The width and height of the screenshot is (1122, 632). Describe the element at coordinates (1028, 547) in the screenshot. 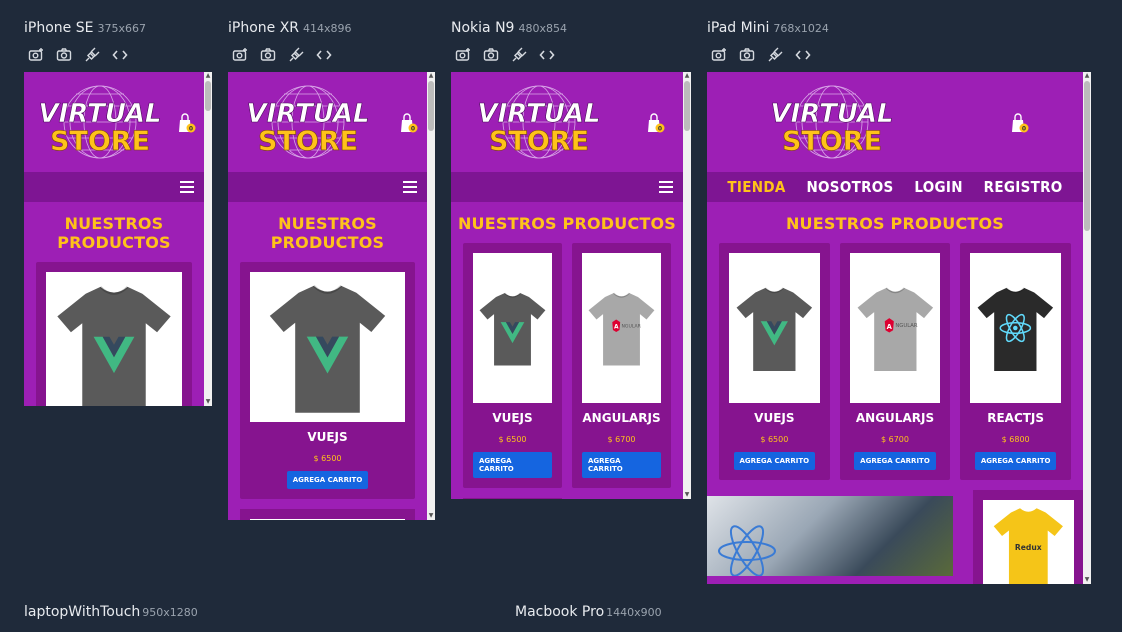

I see `redux-label: Redux` at that location.